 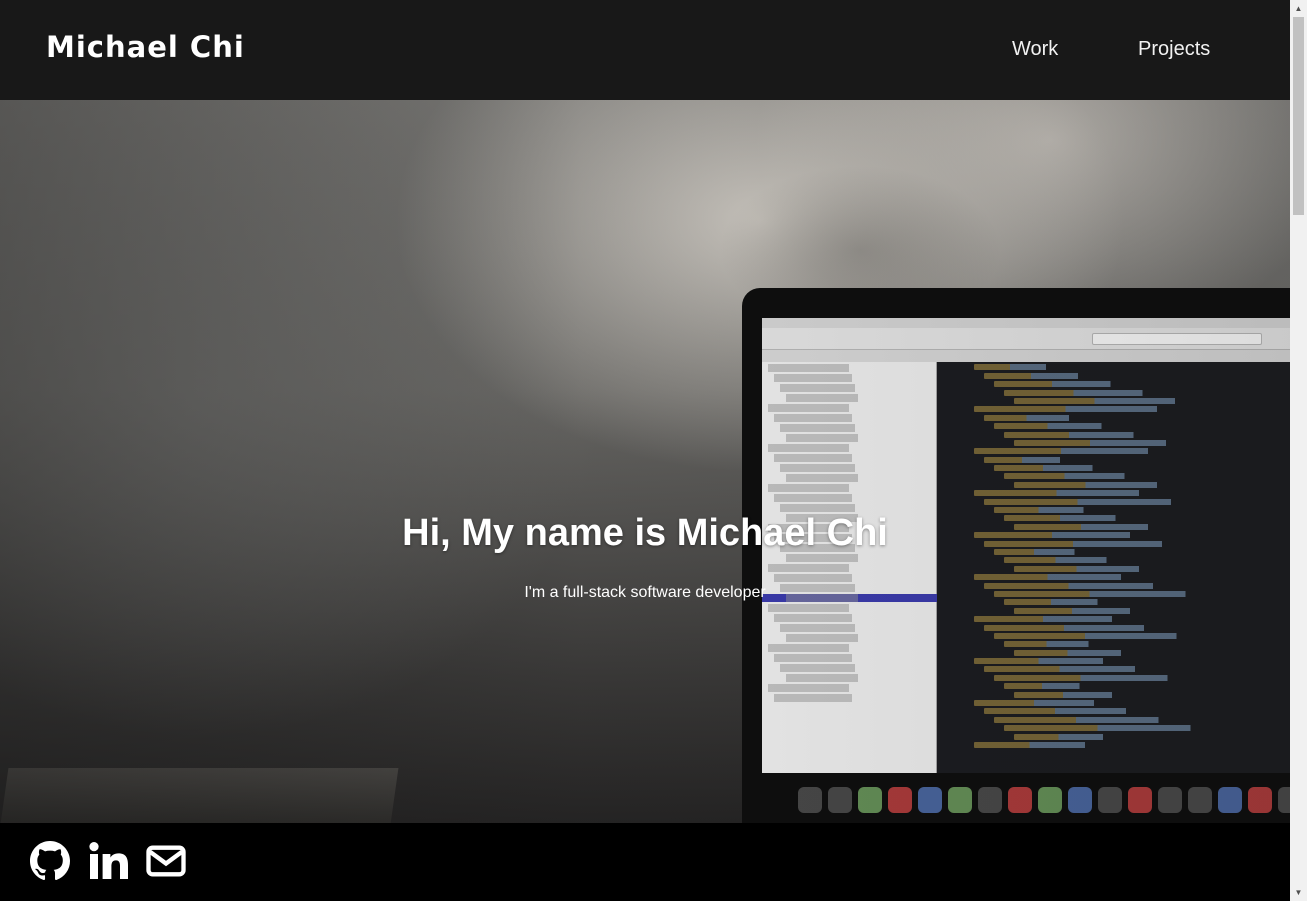 I want to click on scroll-down-arrow-icon: ▼, so click(x=1298, y=892).